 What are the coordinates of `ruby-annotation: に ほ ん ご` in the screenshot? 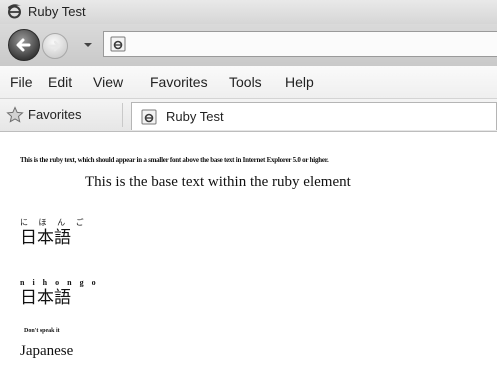 It's located at (54, 222).